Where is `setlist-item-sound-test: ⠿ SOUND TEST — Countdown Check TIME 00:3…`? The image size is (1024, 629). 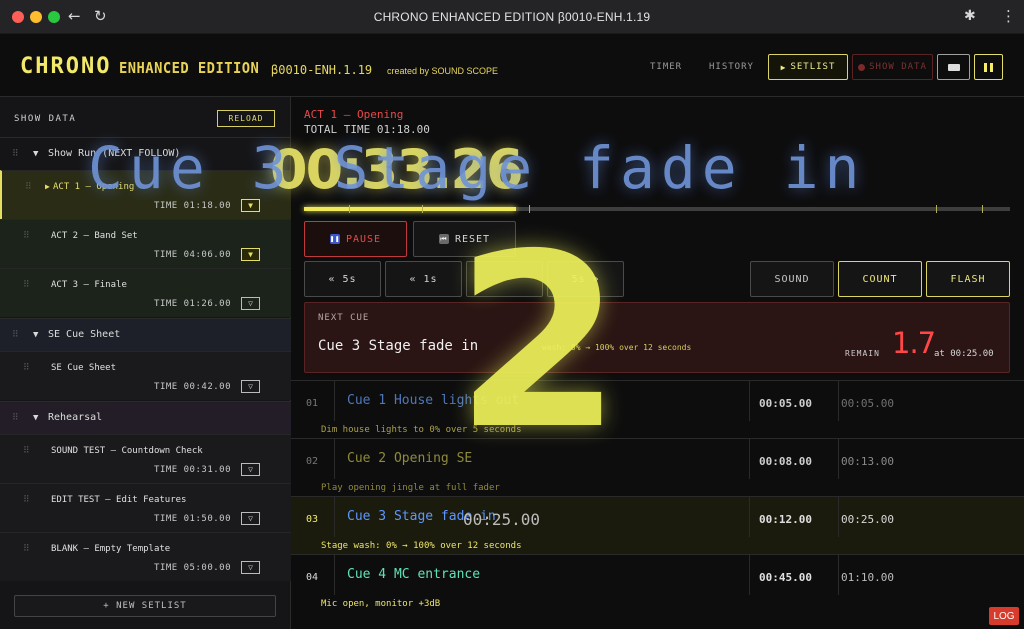
setlist-item-sound-test: ⠿ SOUND TEST — Countdown Check TIME 00:3… is located at coordinates (145, 458).